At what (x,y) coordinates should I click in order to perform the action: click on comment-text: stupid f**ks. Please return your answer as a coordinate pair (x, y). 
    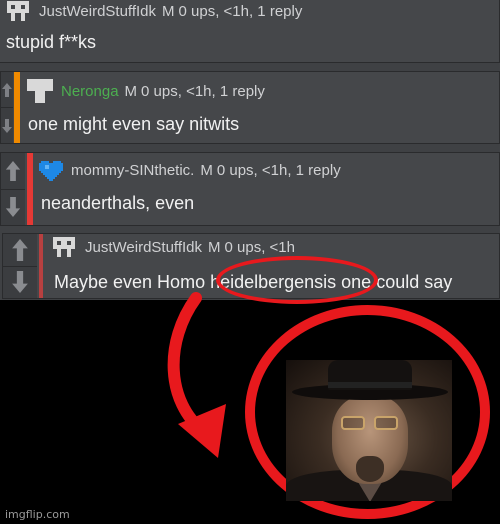
    Looking at the image, I should click on (51, 42).